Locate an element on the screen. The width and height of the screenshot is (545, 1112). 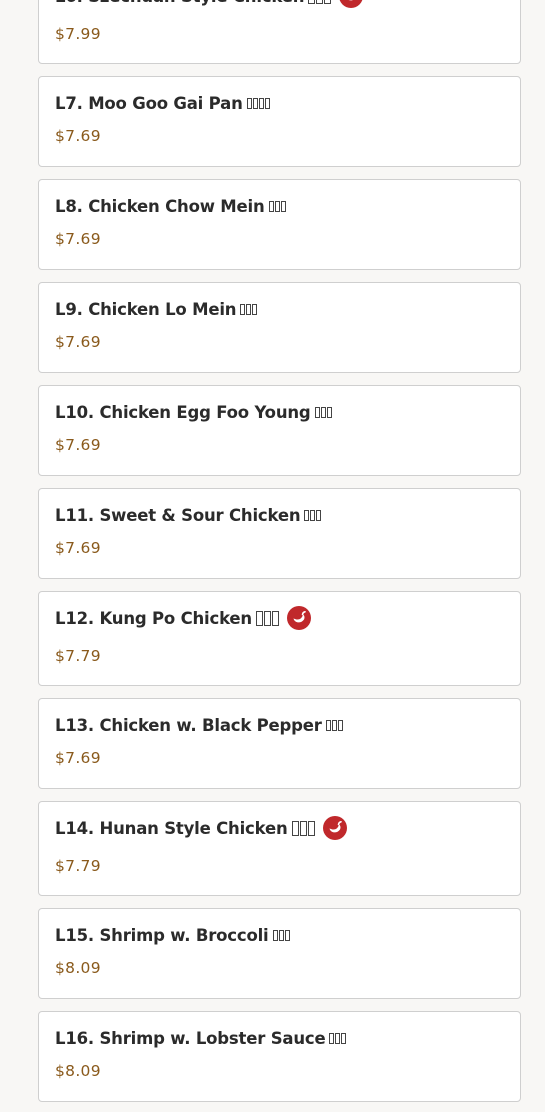
menu-item-card: L6. Szechuan Style Chicken $7.99 is located at coordinates (279, 32).